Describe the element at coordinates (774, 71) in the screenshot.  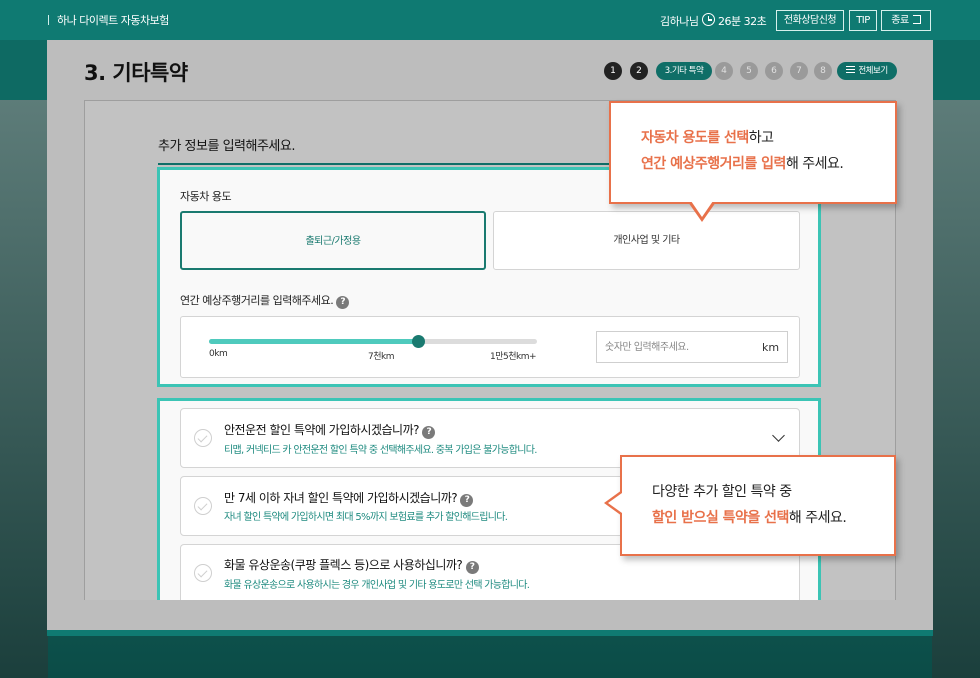
I see `step-6: 6` at that location.